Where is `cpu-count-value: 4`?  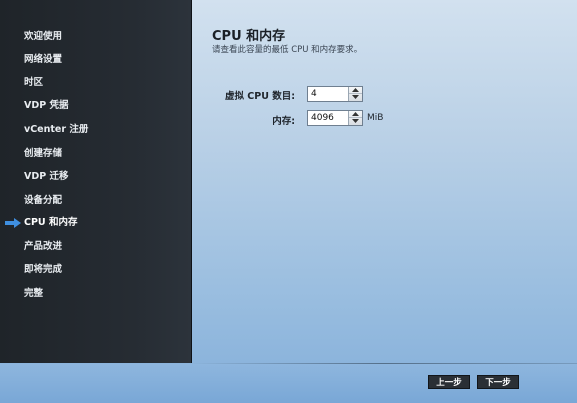 cpu-count-value: 4 is located at coordinates (314, 94).